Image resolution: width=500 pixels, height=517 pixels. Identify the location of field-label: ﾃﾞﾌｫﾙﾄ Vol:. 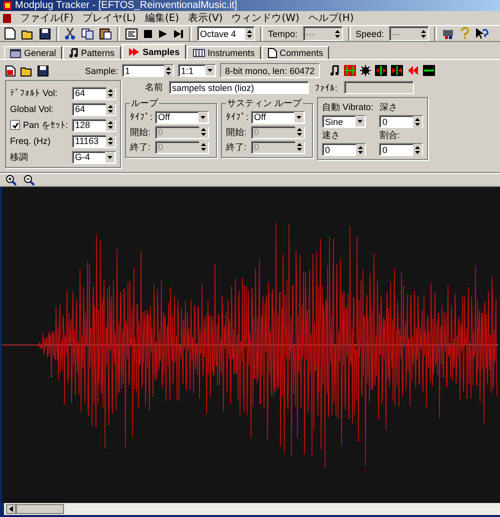
(34, 93).